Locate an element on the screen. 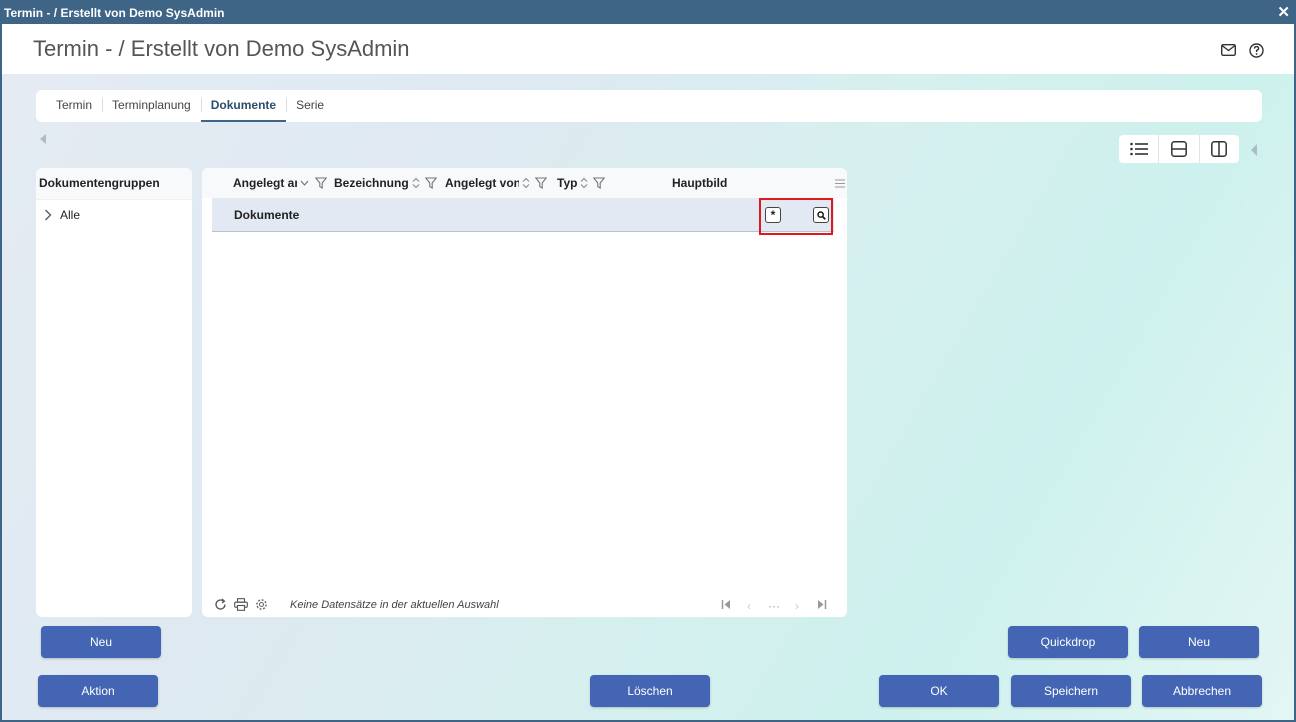 This screenshot has width=1296, height=722. horizontal-split-icon is located at coordinates (1179, 149).